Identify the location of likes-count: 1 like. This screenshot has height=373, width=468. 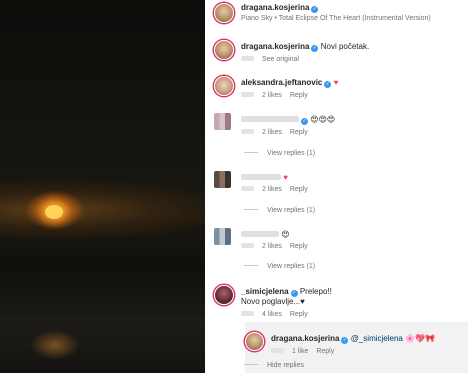
(300, 351).